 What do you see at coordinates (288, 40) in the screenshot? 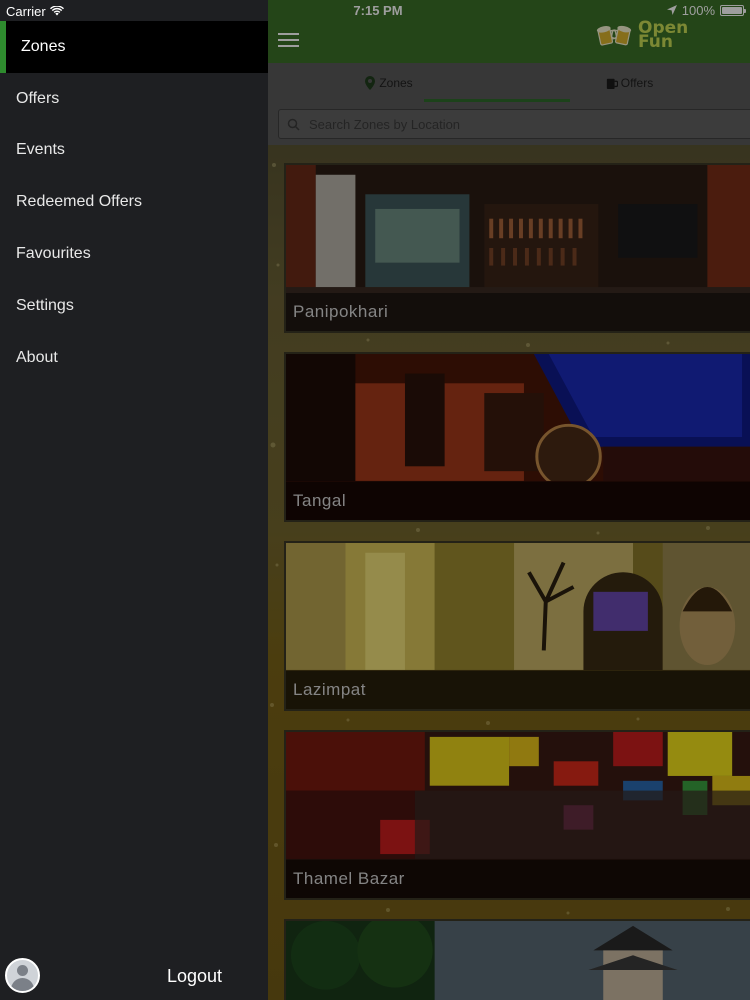
I see `hamburger-menu-icon` at bounding box center [288, 40].